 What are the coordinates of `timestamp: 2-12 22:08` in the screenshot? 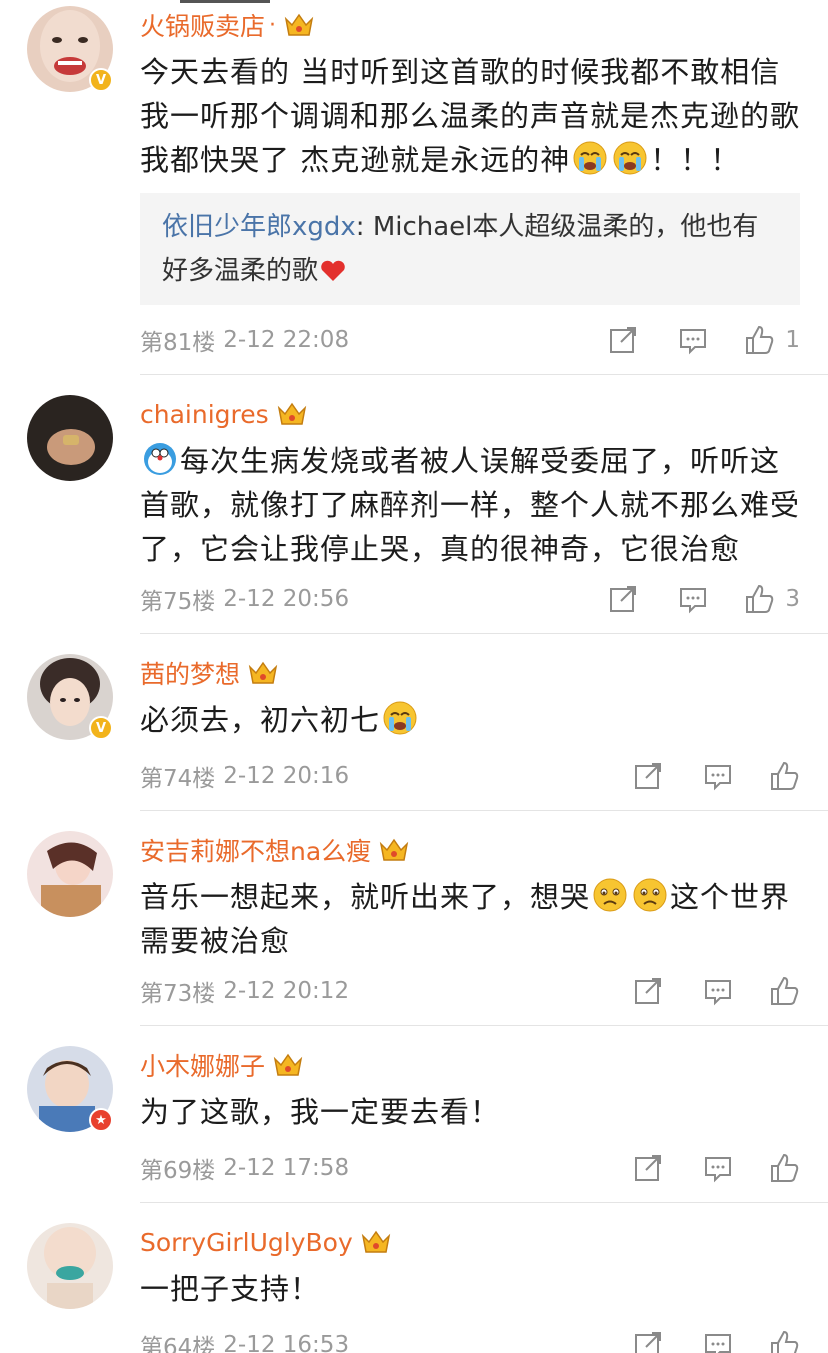 It's located at (286, 340).